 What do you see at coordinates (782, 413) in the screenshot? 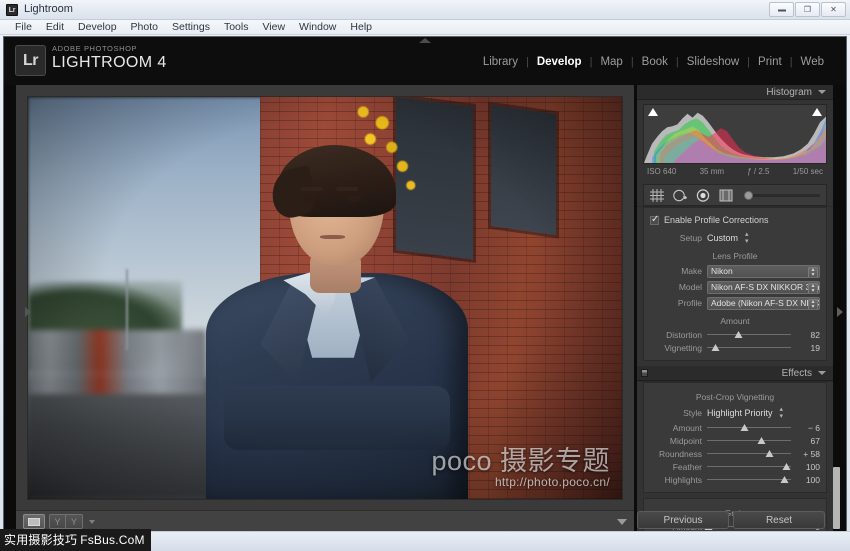
I see `style-popup-icon: ▴ ▾` at bounding box center [782, 413].